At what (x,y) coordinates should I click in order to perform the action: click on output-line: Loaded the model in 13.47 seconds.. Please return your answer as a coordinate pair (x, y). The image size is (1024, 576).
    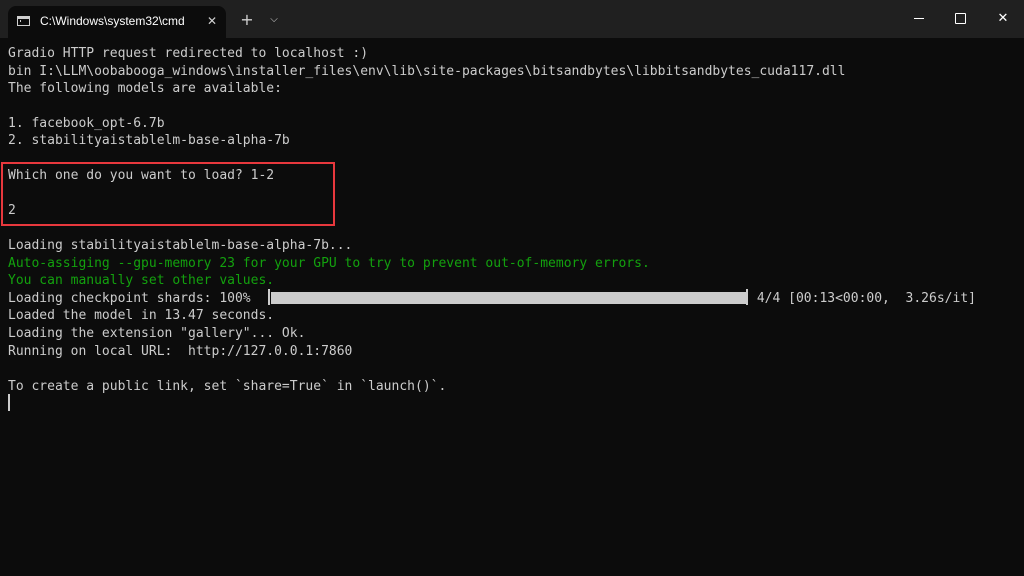
    Looking at the image, I should click on (141, 315).